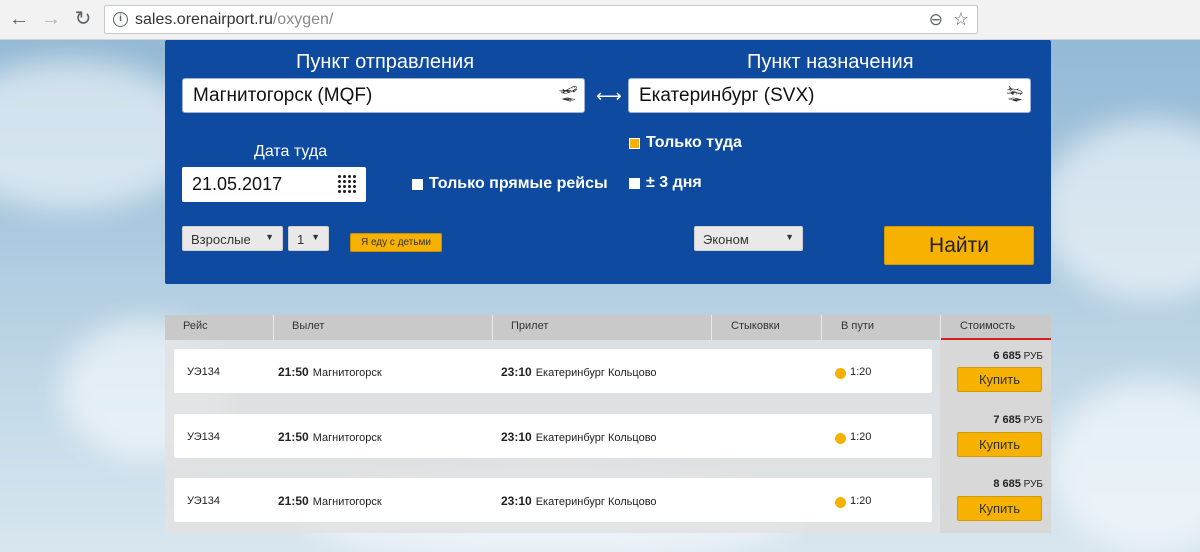 The image size is (1200, 552). I want to click on calendar-icon, so click(347, 184).